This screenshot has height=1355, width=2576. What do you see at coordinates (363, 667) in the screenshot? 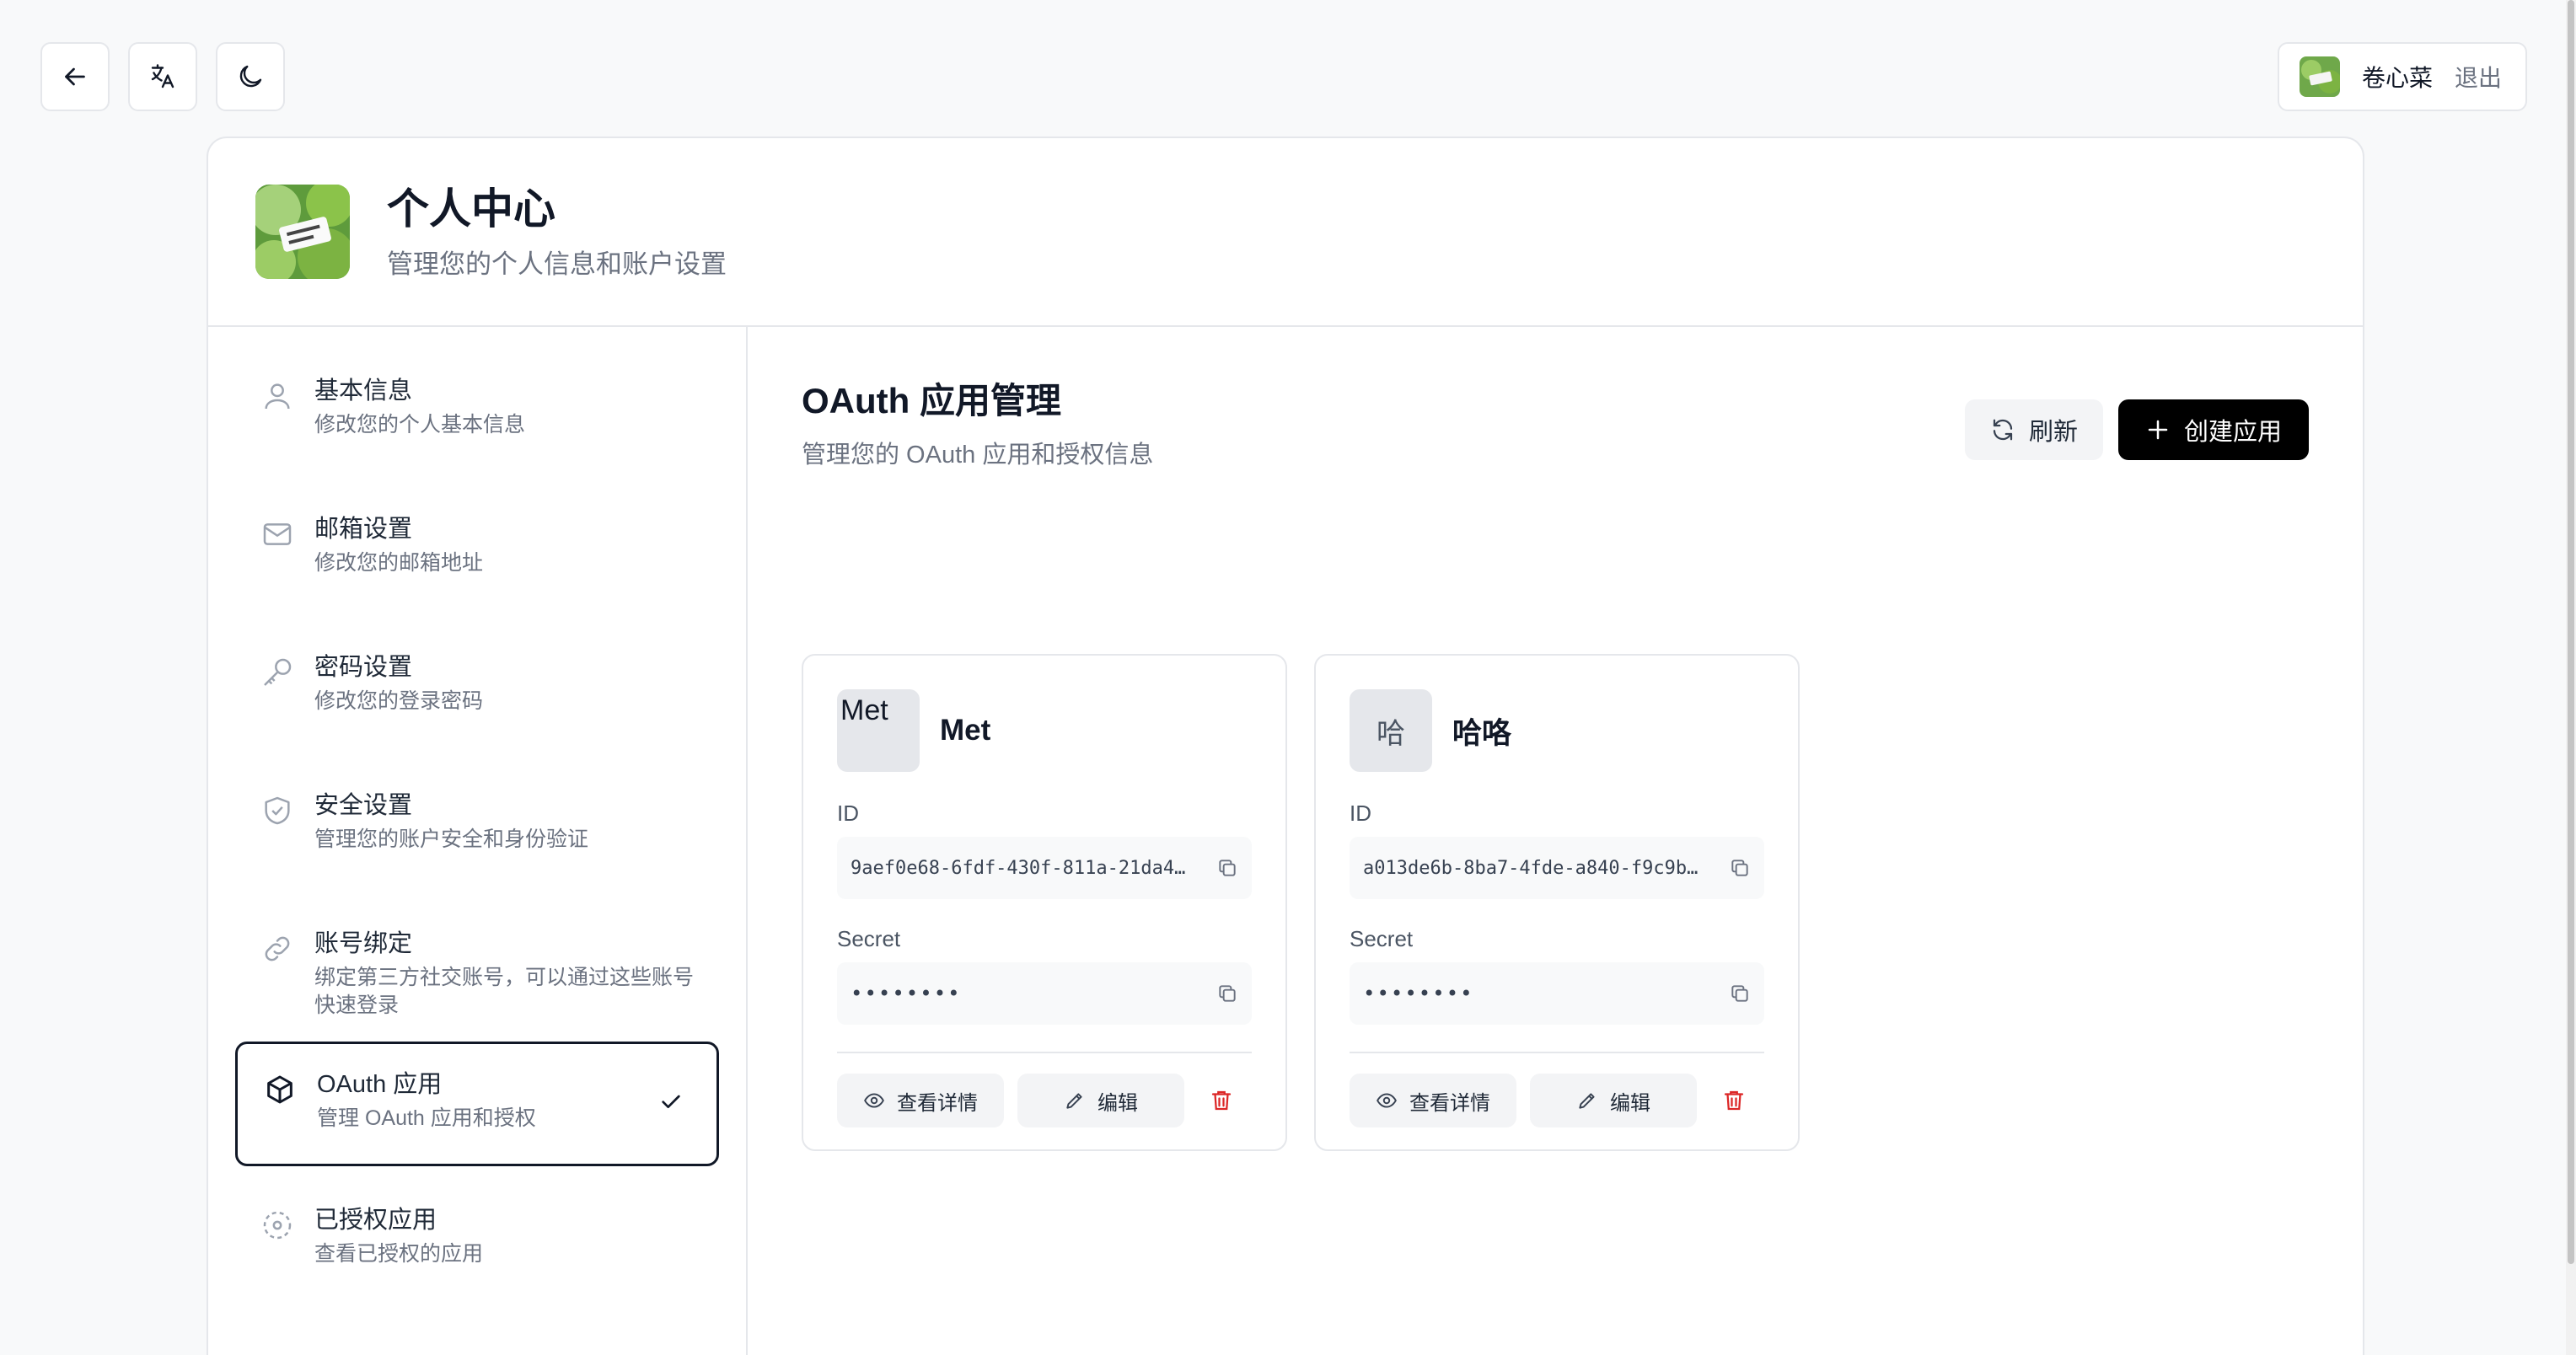
I see `sidebar-item-label: 密码设置` at bounding box center [363, 667].